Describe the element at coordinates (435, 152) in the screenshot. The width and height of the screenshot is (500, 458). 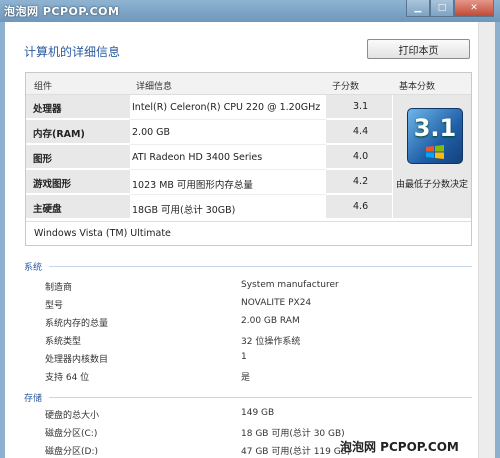
I see `windows-logo-icon` at that location.